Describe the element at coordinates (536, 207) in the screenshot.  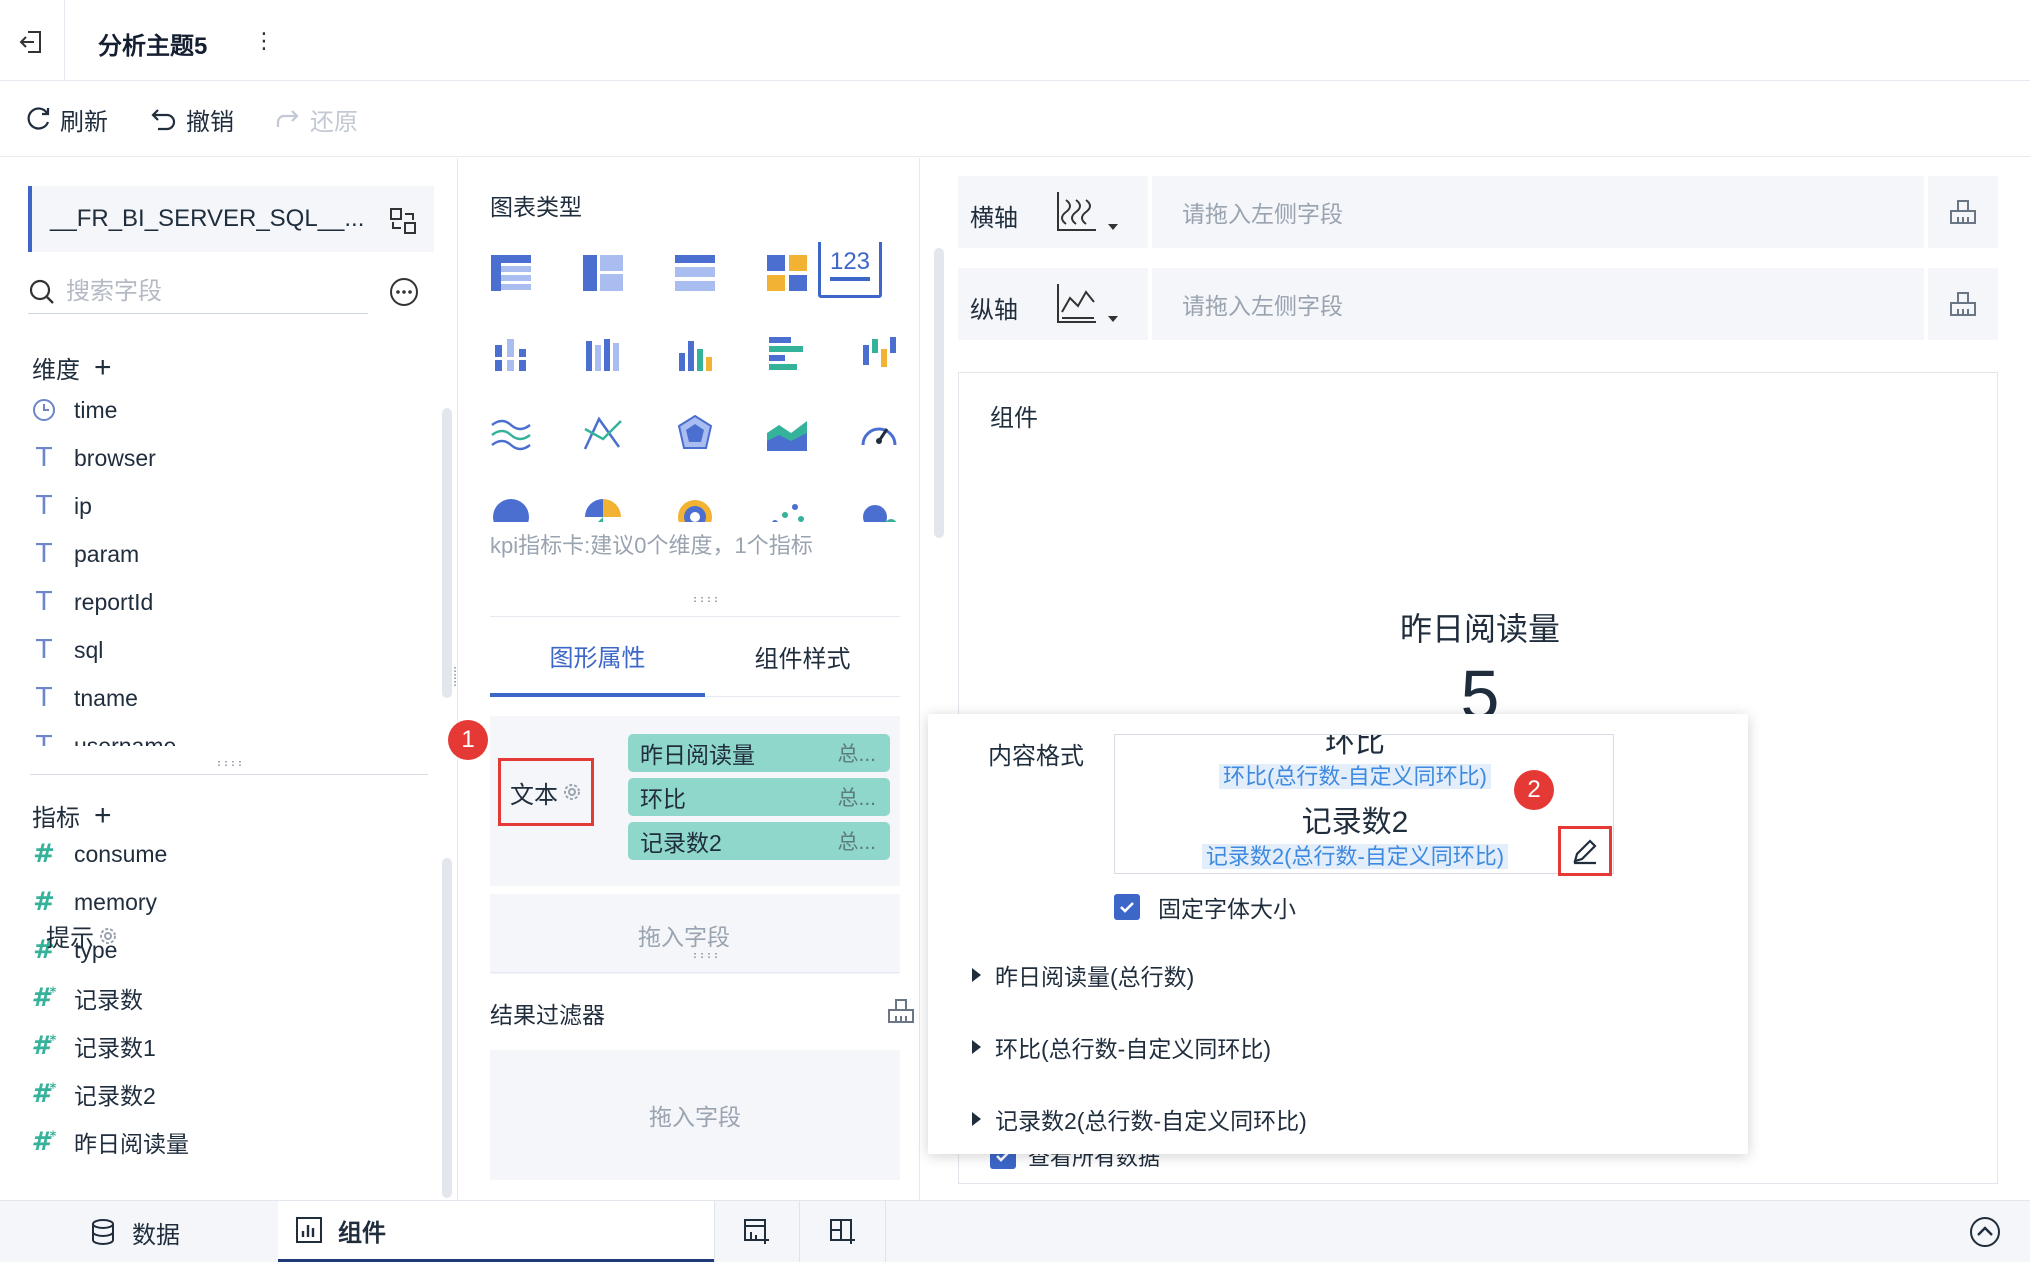
I see `chart-type-label: 图表类型` at that location.